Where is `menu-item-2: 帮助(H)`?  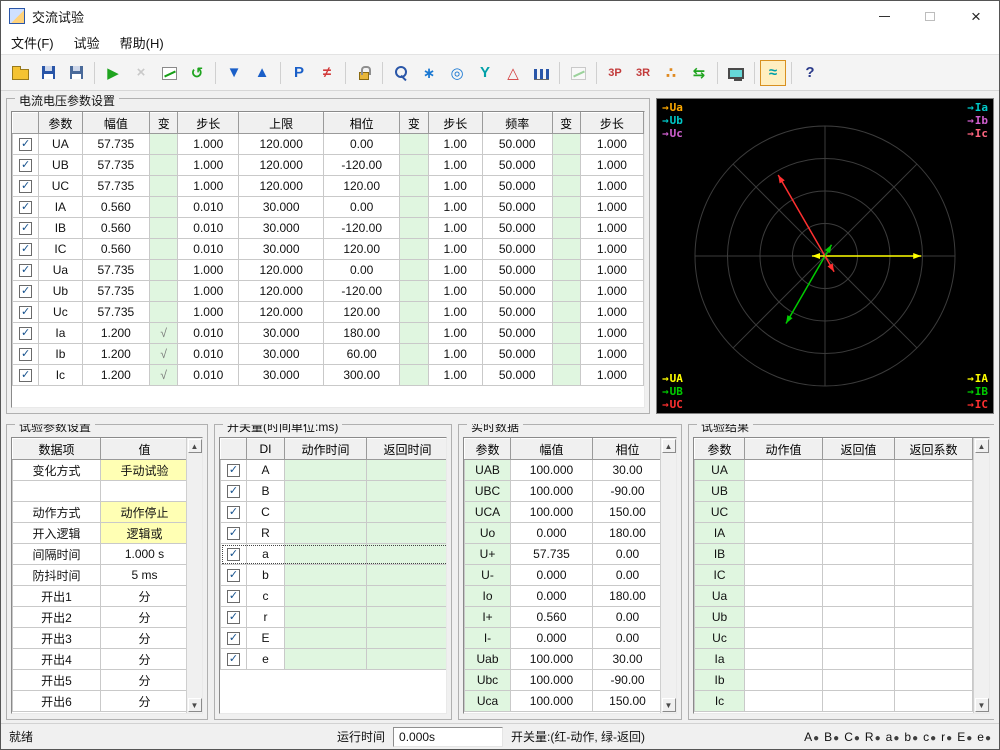
menu-item-2: 帮助(H) is located at coordinates (142, 42).